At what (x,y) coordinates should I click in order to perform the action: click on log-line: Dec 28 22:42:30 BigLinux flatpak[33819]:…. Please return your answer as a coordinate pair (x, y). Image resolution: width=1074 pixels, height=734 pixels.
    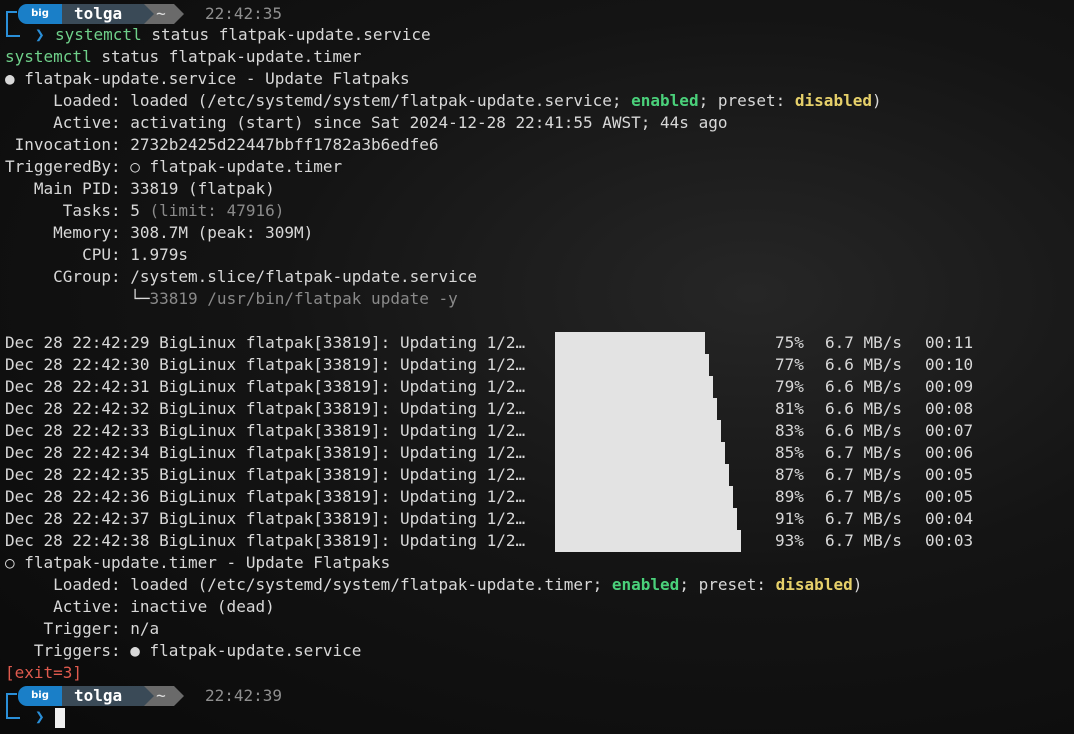
    Looking at the image, I should click on (265, 364).